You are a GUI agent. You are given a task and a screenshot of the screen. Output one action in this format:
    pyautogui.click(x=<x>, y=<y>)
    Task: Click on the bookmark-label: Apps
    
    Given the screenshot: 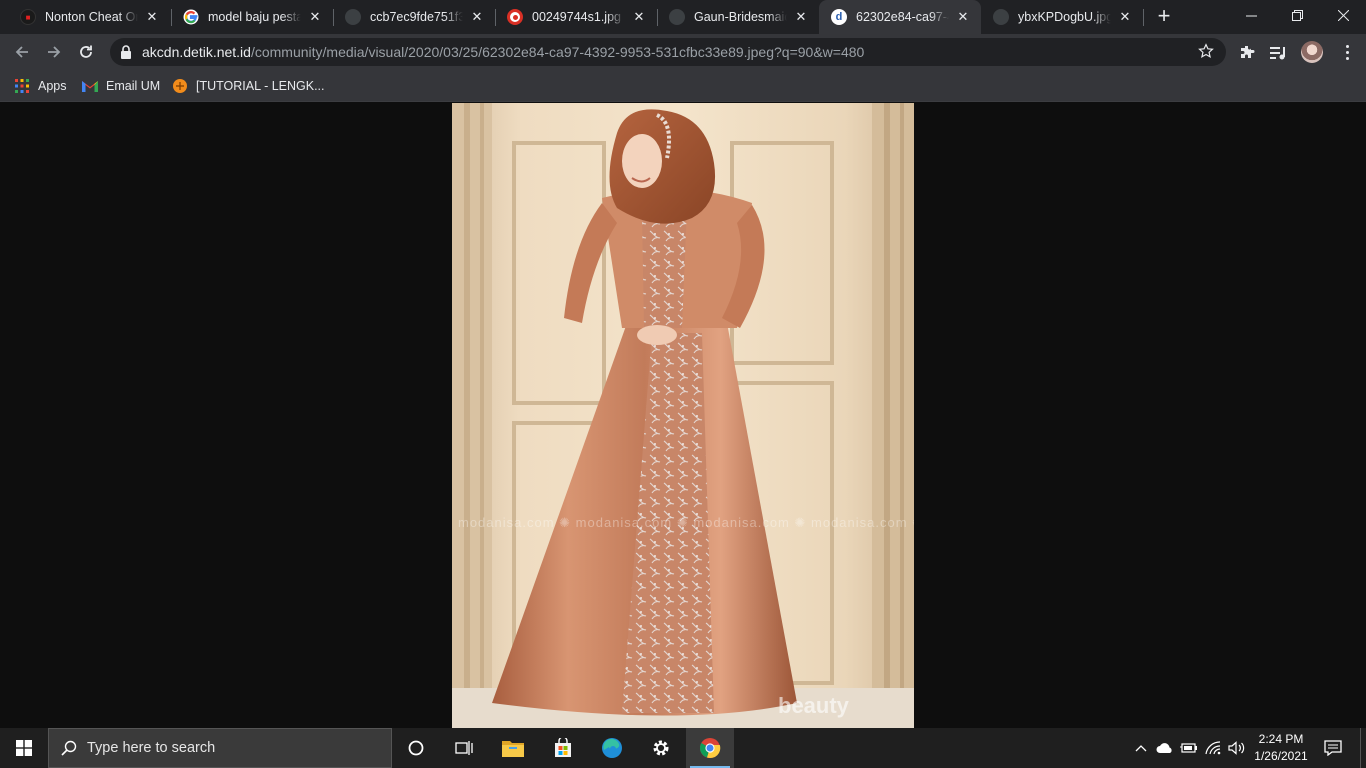 What is the action you would take?
    pyautogui.click(x=52, y=86)
    